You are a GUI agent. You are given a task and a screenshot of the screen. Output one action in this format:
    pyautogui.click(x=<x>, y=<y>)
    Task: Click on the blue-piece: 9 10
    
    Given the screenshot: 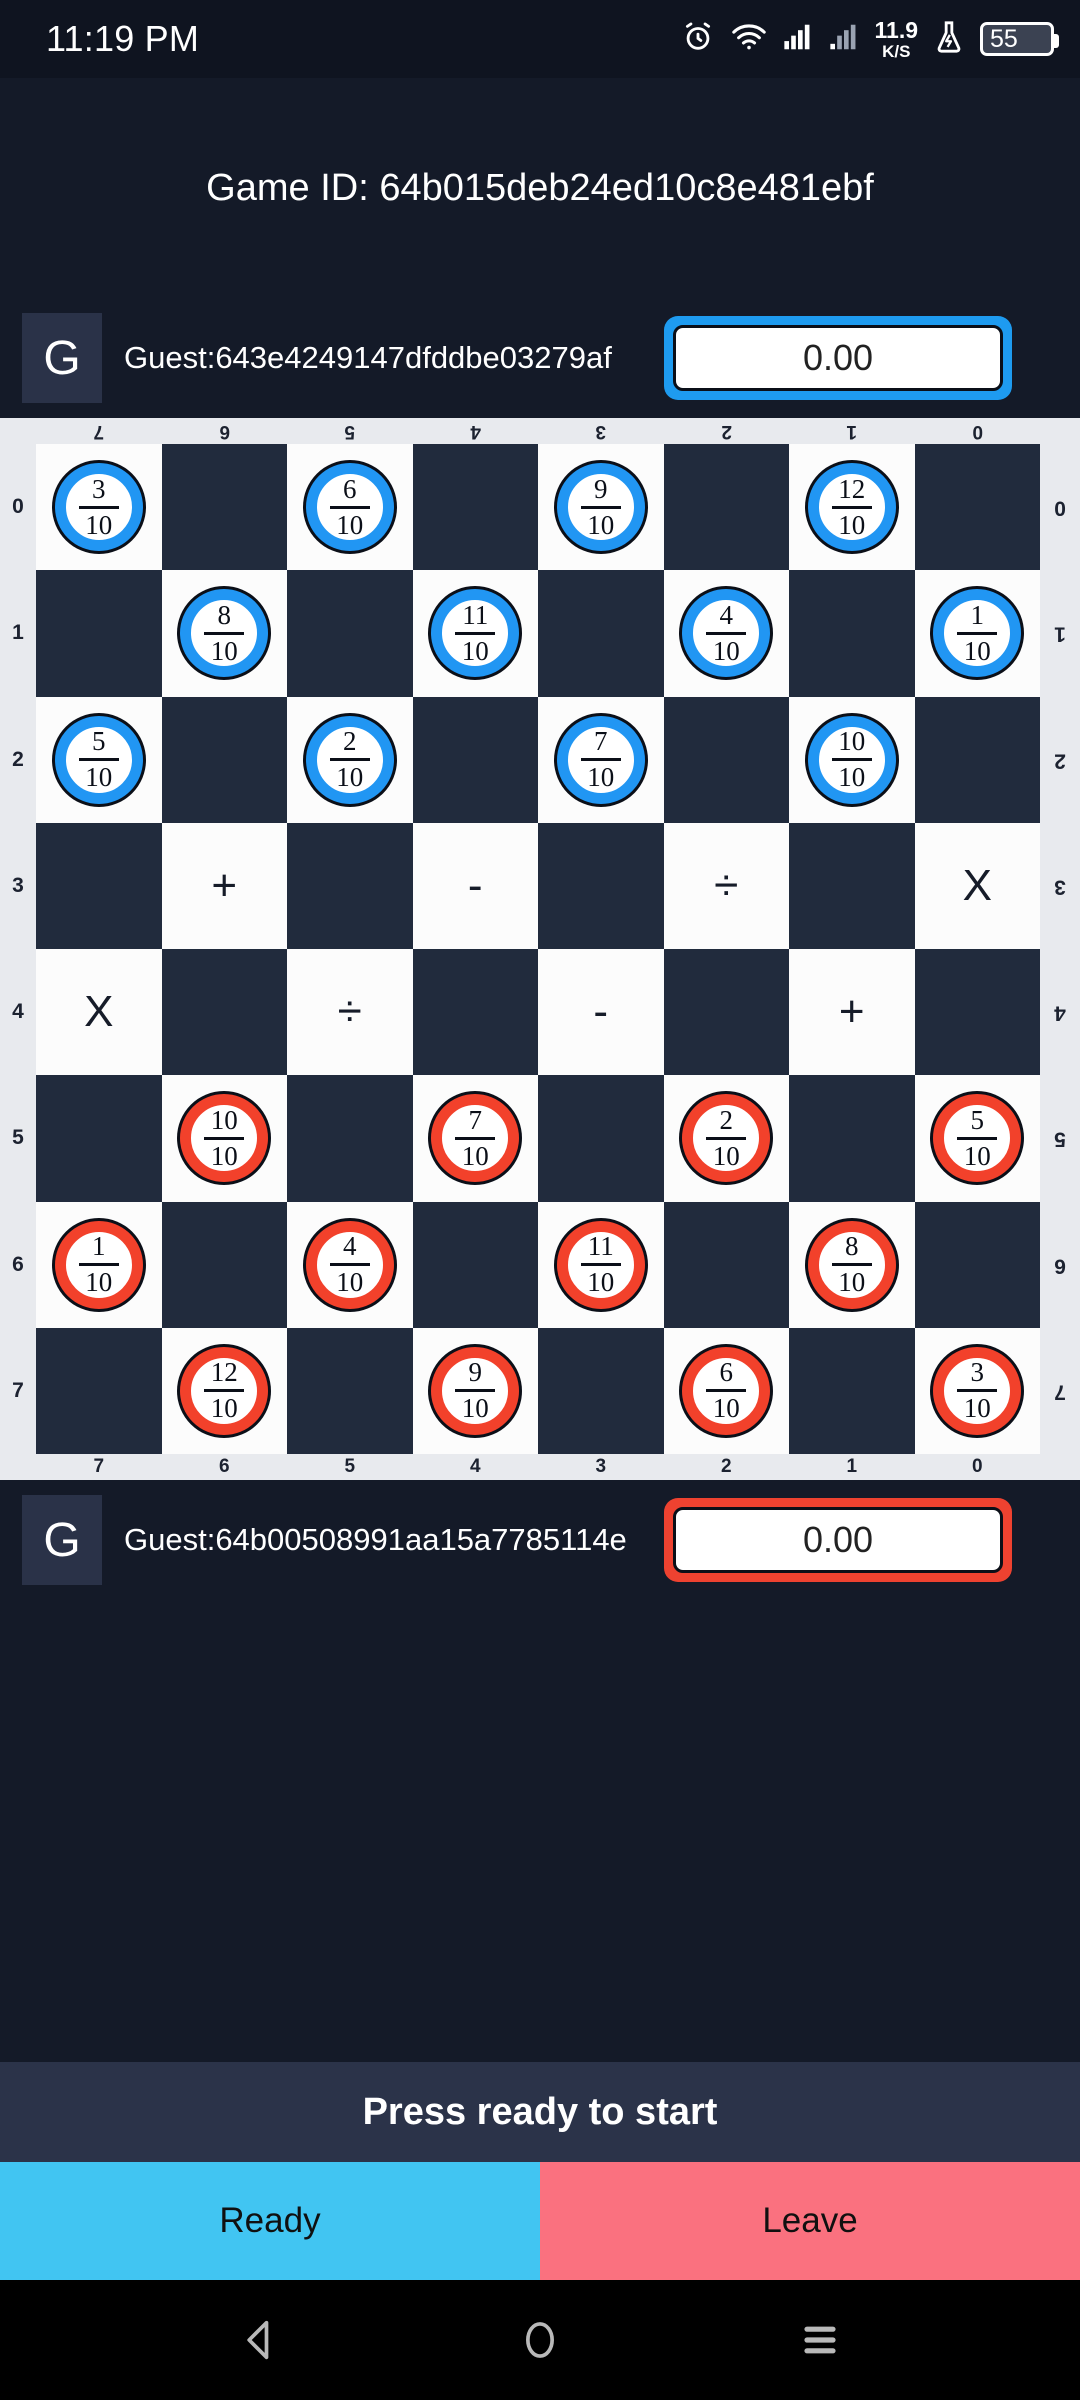 What is the action you would take?
    pyautogui.click(x=600, y=507)
    